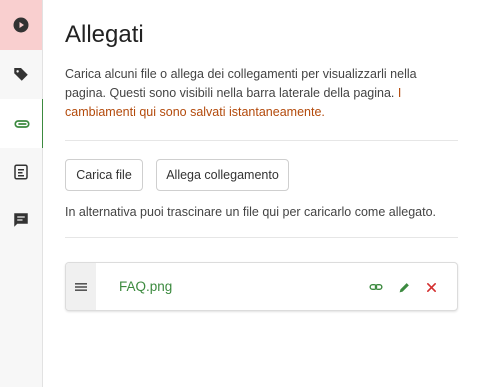  Describe the element at coordinates (104, 175) in the screenshot. I see `upload-file-button: Carica file` at that location.